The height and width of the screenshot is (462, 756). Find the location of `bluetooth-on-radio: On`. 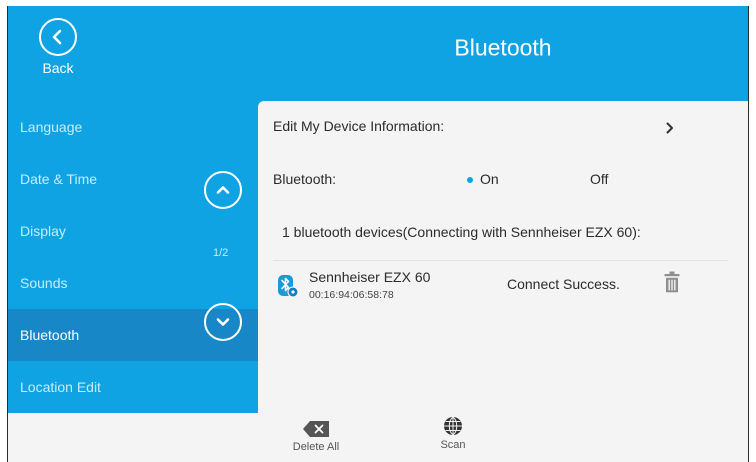

bluetooth-on-radio: On is located at coordinates (498, 179).